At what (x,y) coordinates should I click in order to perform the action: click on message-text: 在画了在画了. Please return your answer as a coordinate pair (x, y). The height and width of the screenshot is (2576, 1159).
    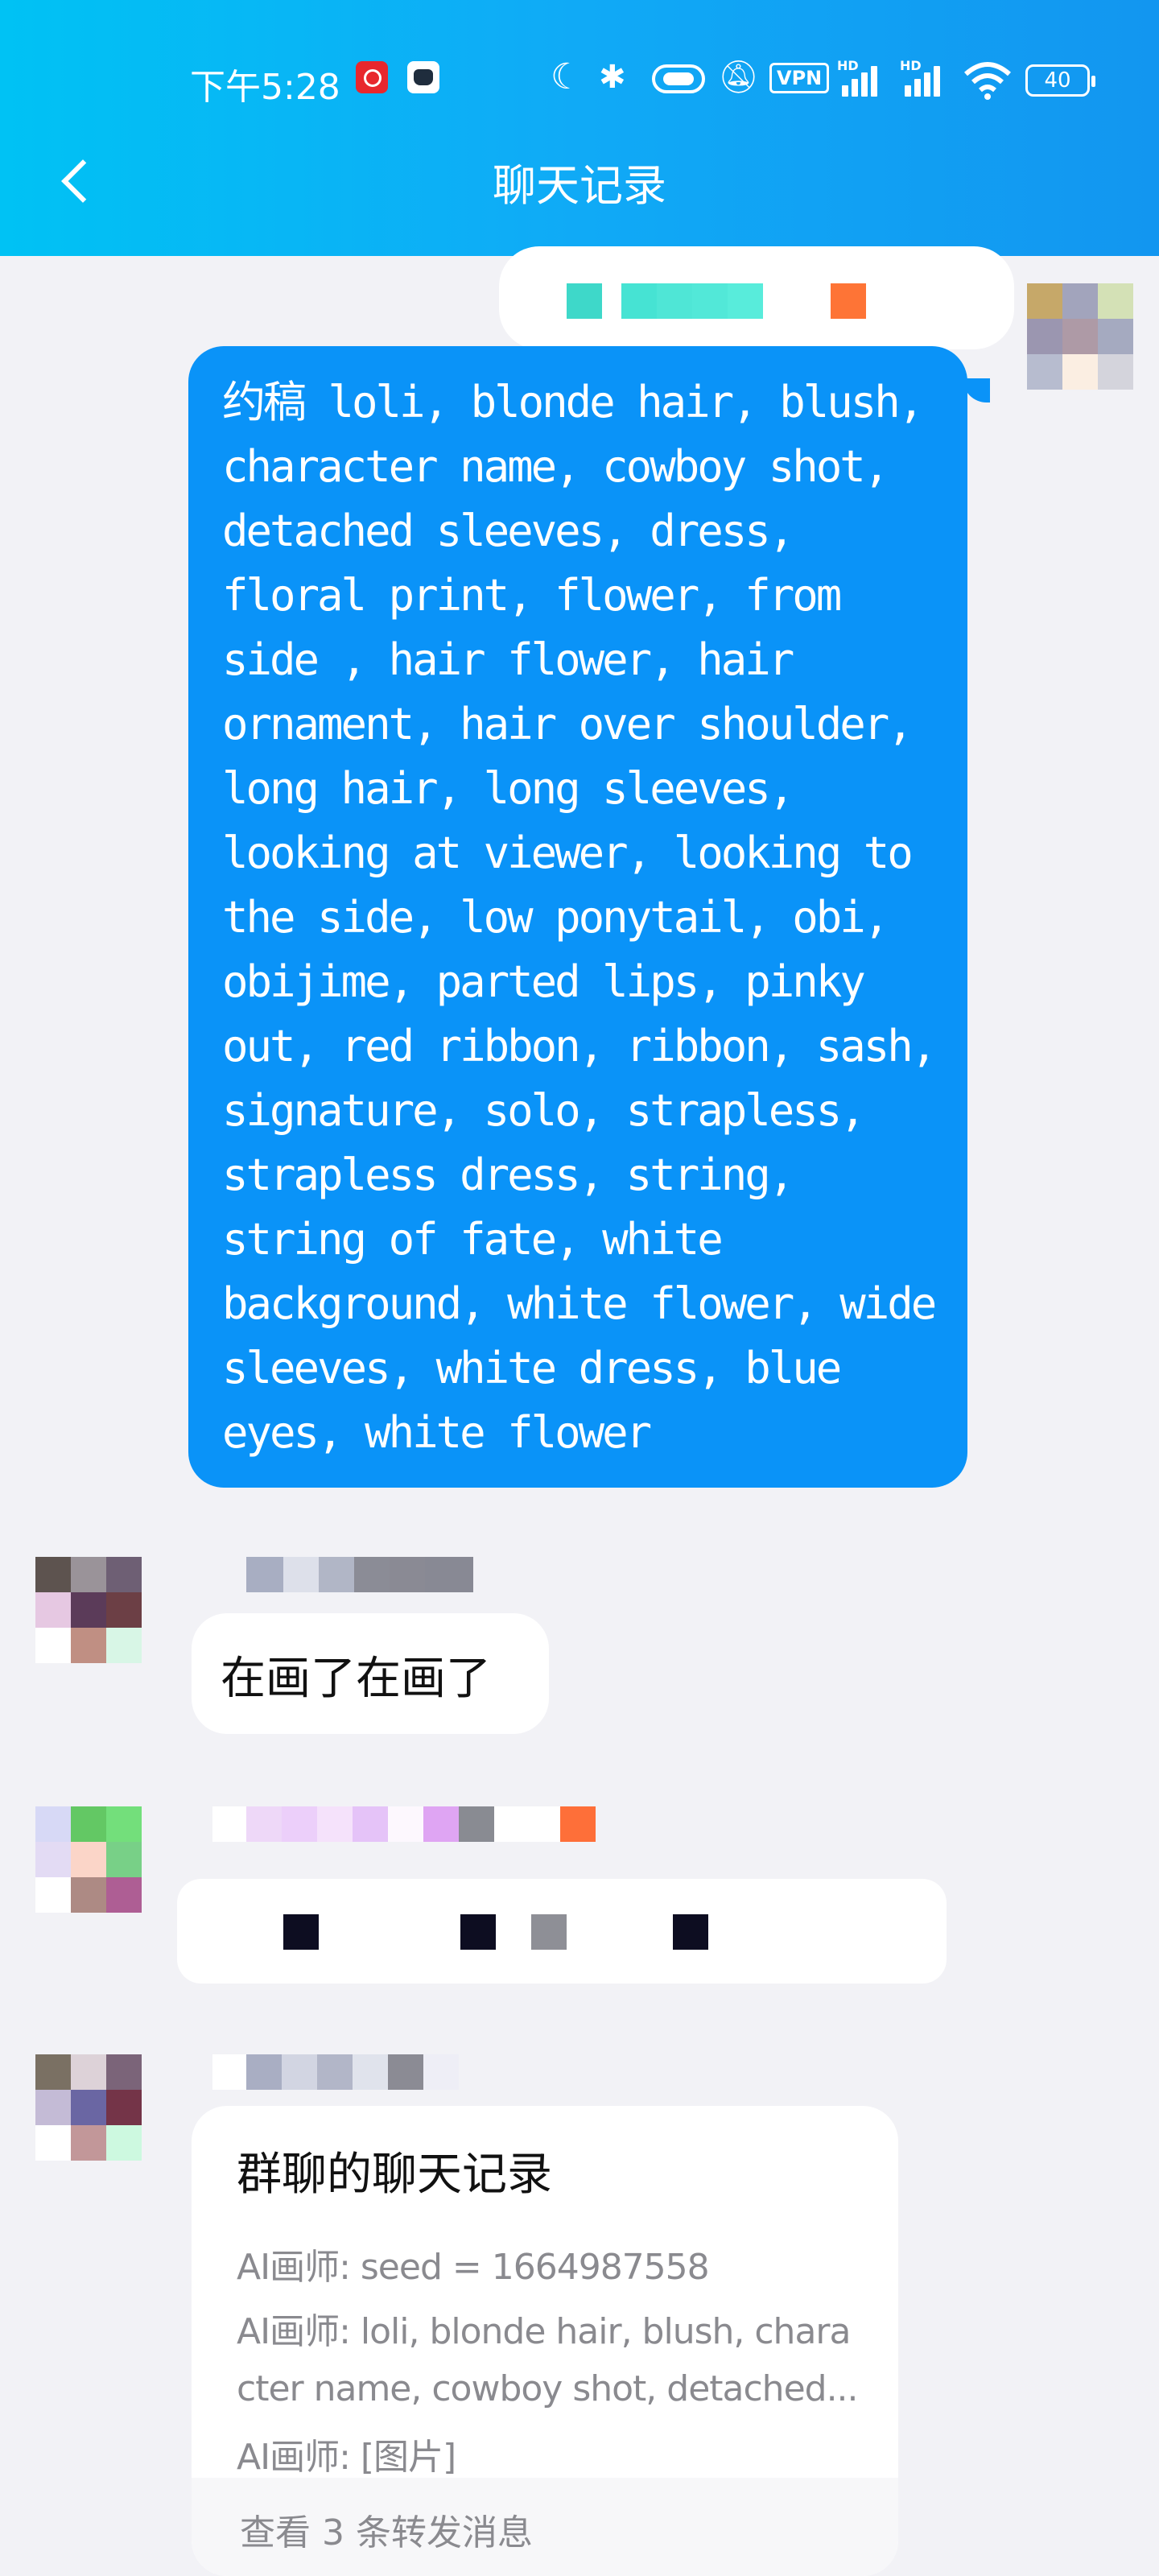
    Looking at the image, I should click on (356, 1679).